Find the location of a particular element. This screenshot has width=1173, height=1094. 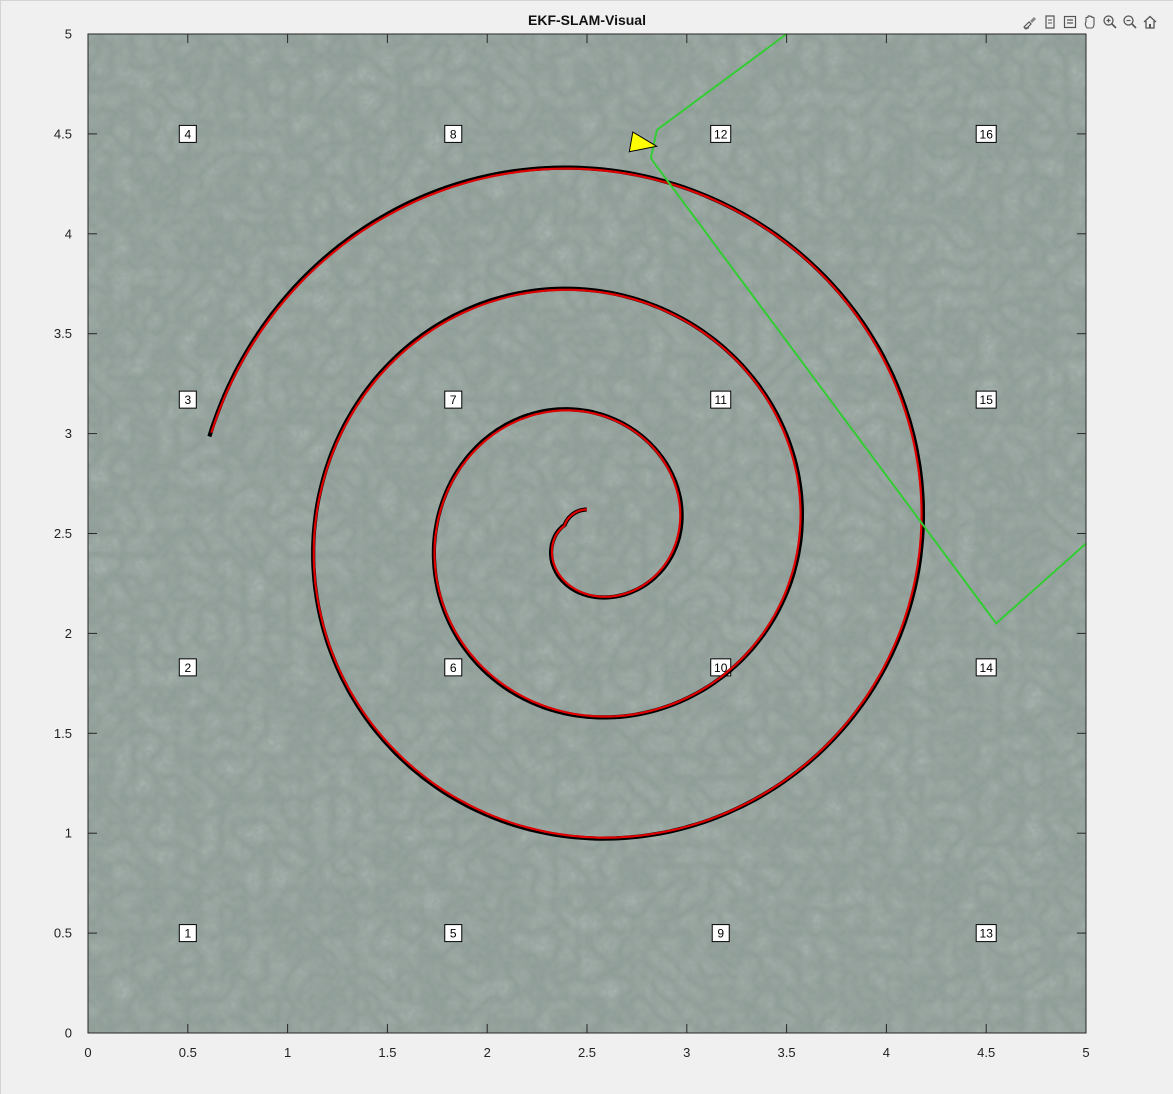

x-tick-label: 3 is located at coordinates (686, 1052).